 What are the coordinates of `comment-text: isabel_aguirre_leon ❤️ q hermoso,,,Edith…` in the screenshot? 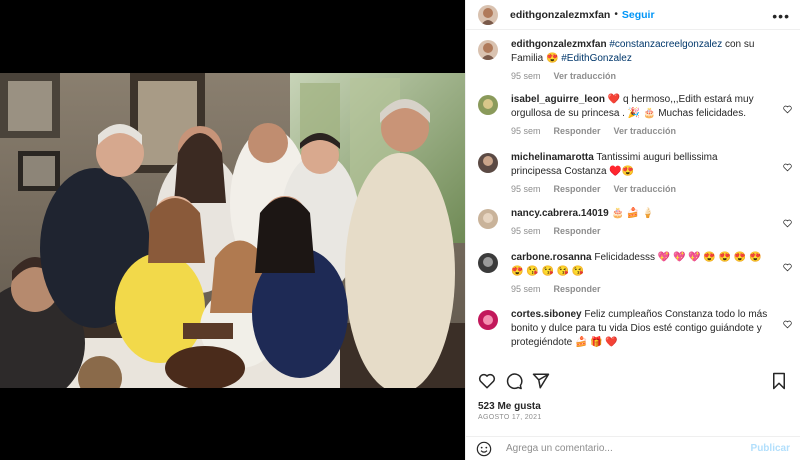 It's located at (639, 107).